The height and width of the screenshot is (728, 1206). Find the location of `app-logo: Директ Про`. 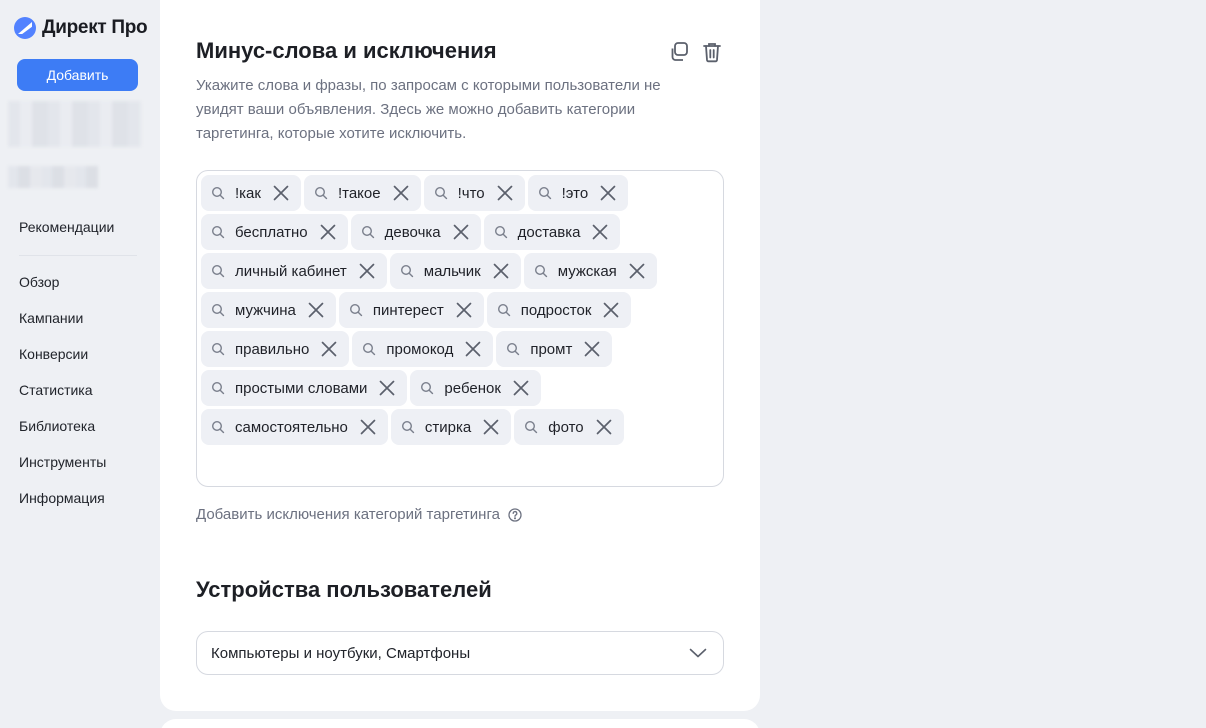

app-logo: Директ Про is located at coordinates (81, 28).